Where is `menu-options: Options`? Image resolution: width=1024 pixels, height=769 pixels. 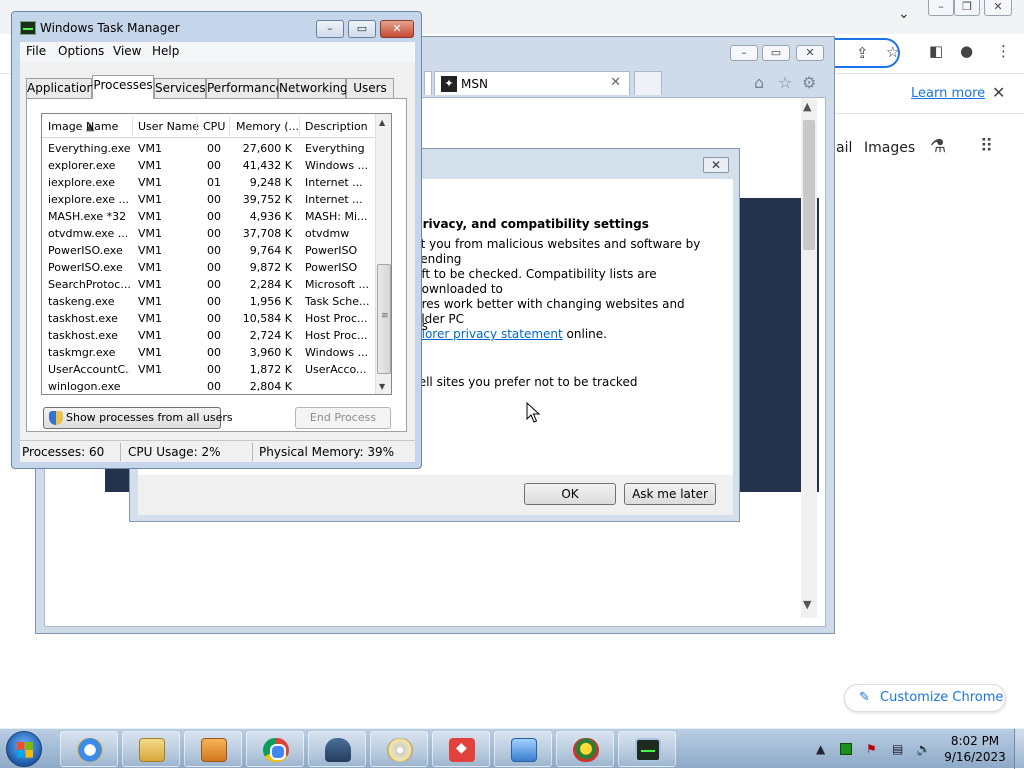
menu-options: Options is located at coordinates (81, 51).